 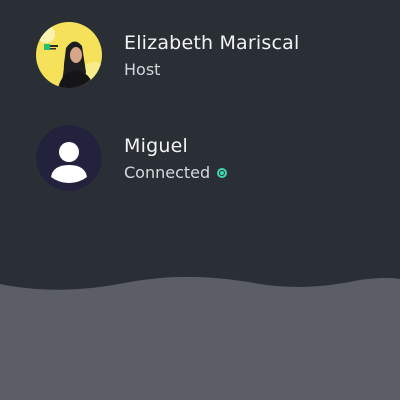 I want to click on guest-avatar, so click(x=69, y=158).